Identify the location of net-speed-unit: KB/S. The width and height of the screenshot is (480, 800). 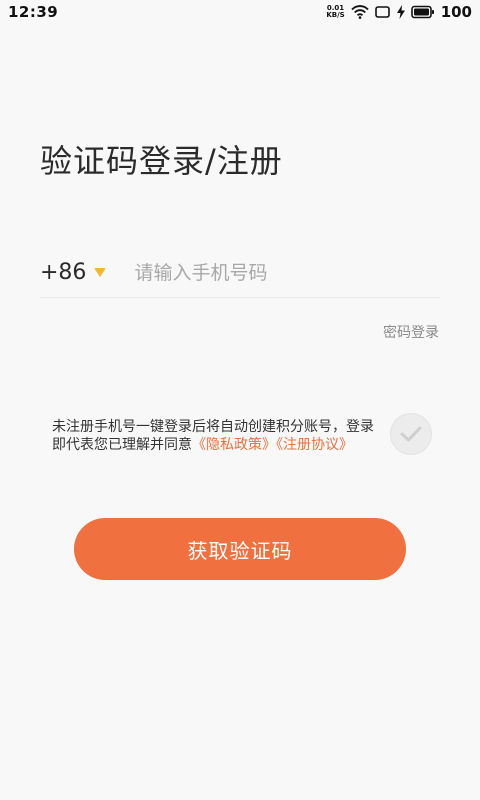
(335, 15).